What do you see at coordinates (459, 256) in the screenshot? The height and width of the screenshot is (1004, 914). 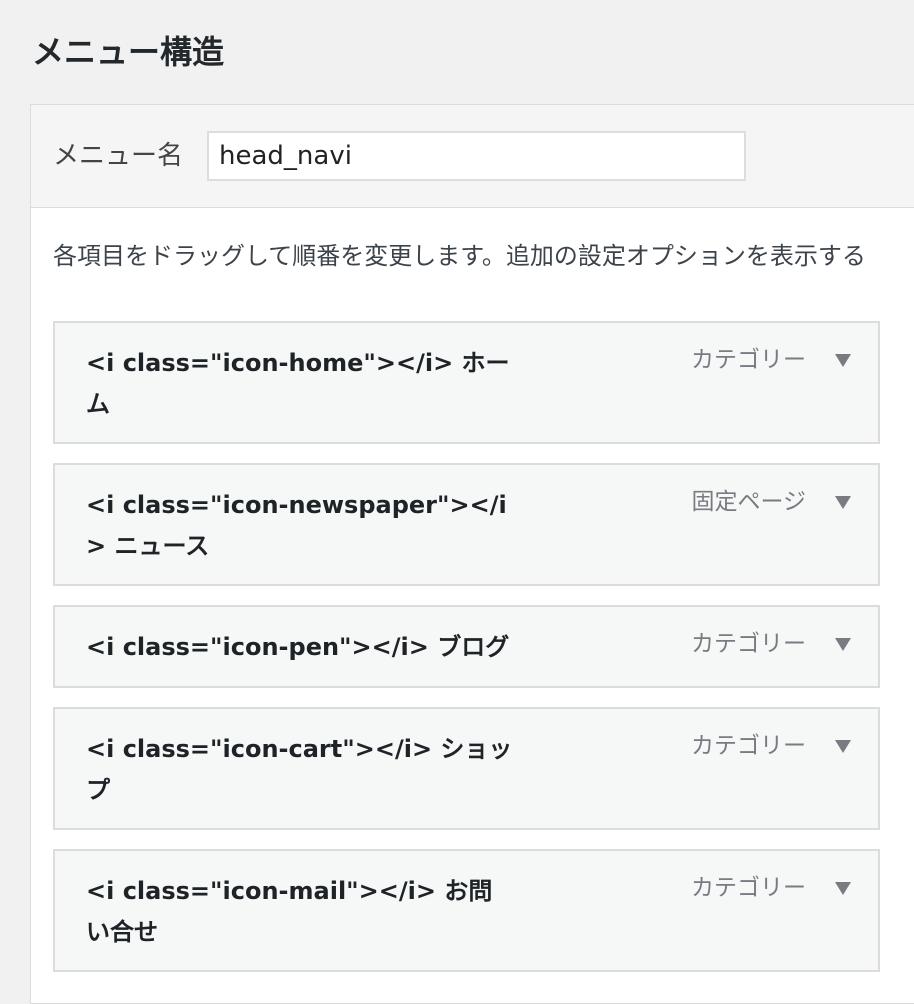 I see `instructions-text: 各項目をドラッグして順番を変更します。追加の設定オプションを表示する` at bounding box center [459, 256].